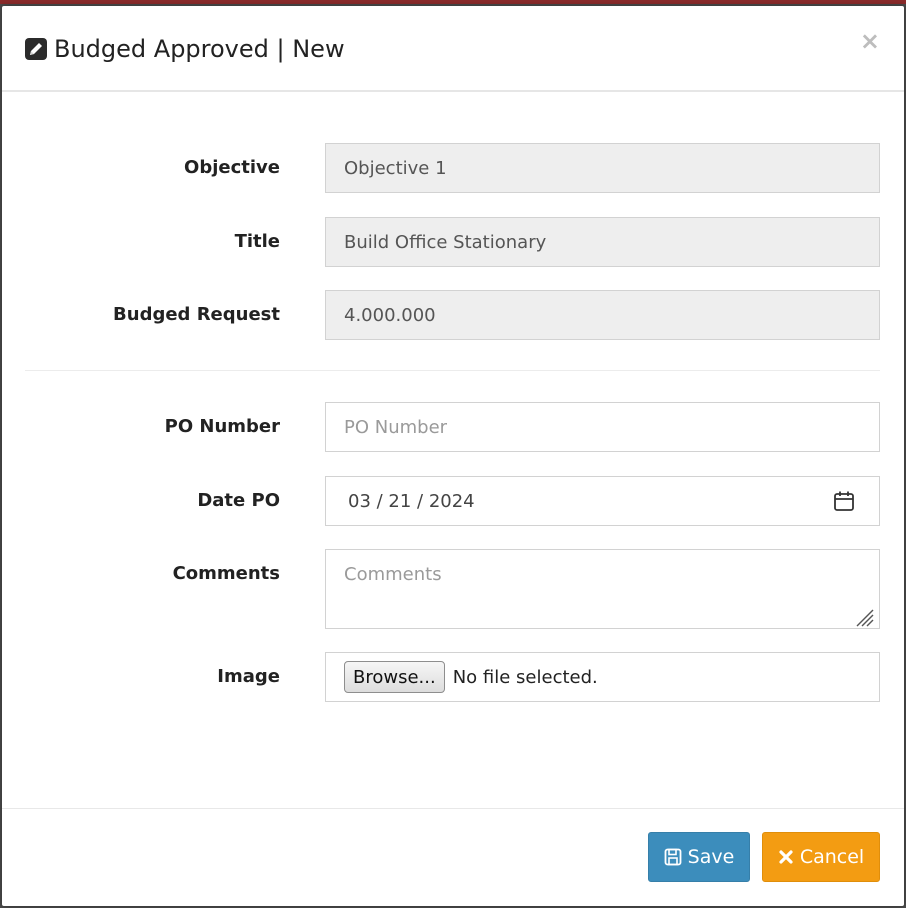 The image size is (906, 908). Describe the element at coordinates (390, 315) in the screenshot. I see `budged-request-value: 4.000.000` at that location.